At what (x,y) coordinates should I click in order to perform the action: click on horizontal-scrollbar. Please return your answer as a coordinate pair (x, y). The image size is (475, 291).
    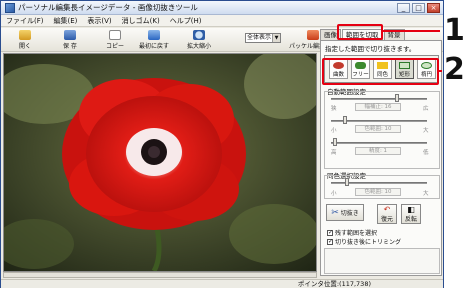
    Looking at the image, I should click on (160, 275).